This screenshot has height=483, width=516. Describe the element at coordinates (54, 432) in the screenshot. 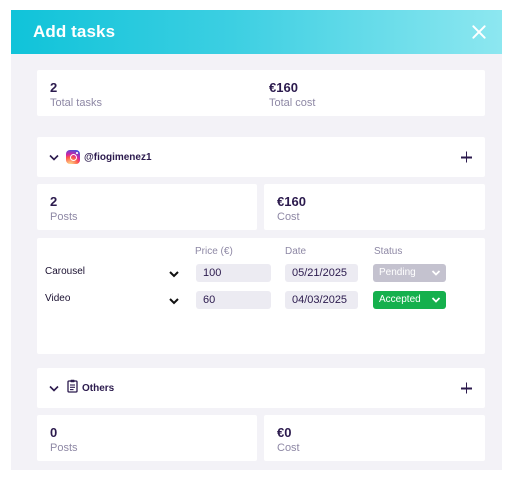

I see `posts-value: 0` at that location.